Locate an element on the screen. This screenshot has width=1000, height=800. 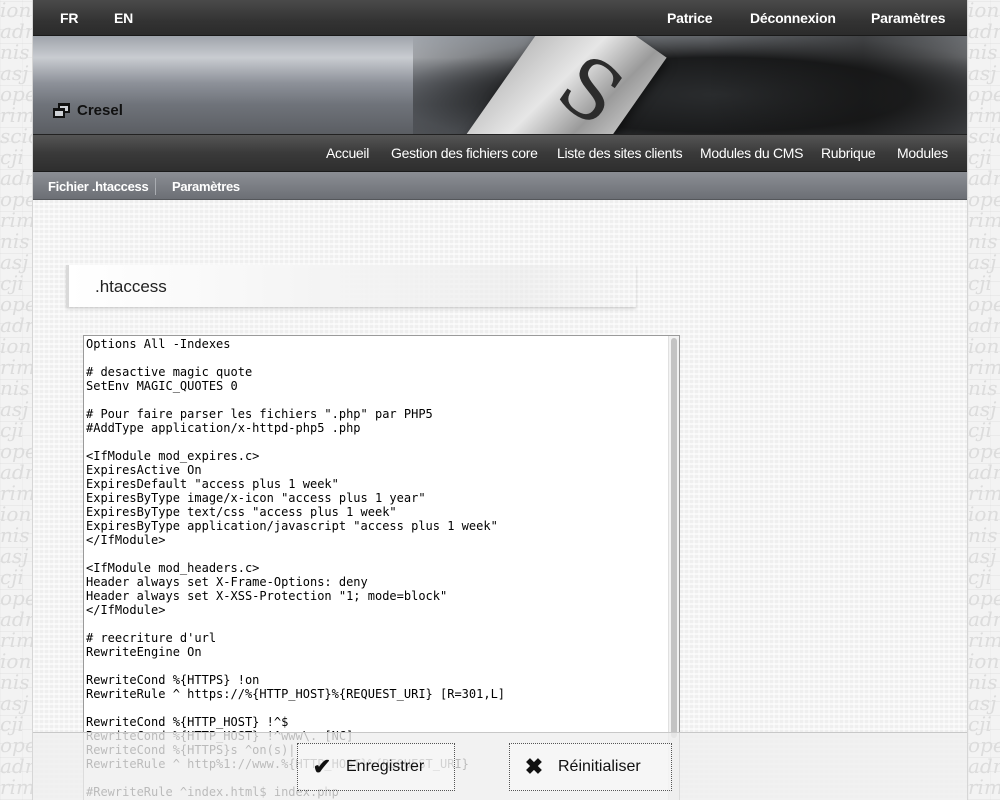
editor-scrollbar-thumb is located at coordinates (674, 538).